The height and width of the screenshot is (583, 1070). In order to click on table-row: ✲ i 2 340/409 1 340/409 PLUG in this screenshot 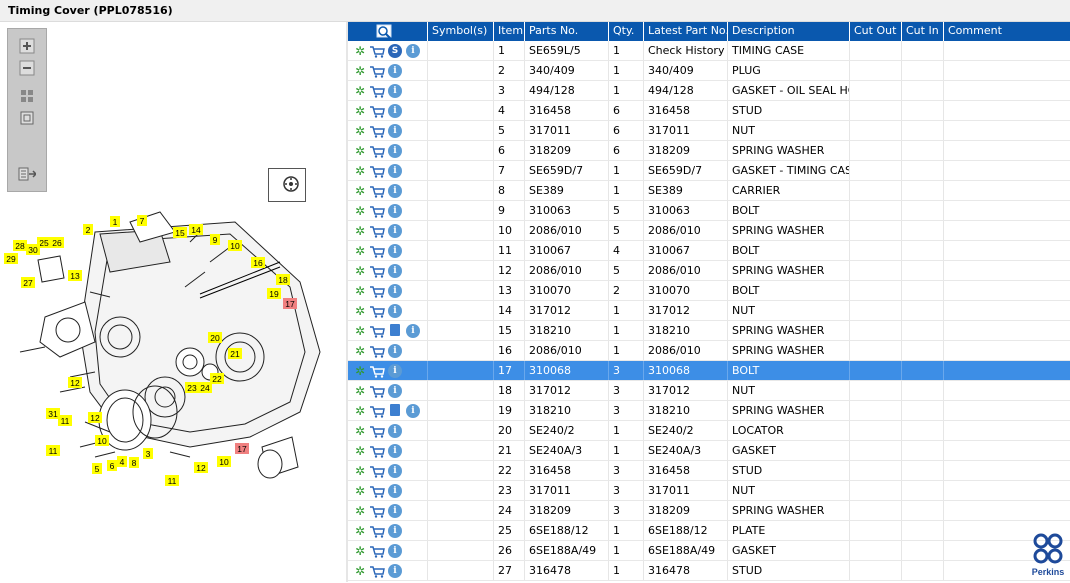, I will do `click(709, 71)`.